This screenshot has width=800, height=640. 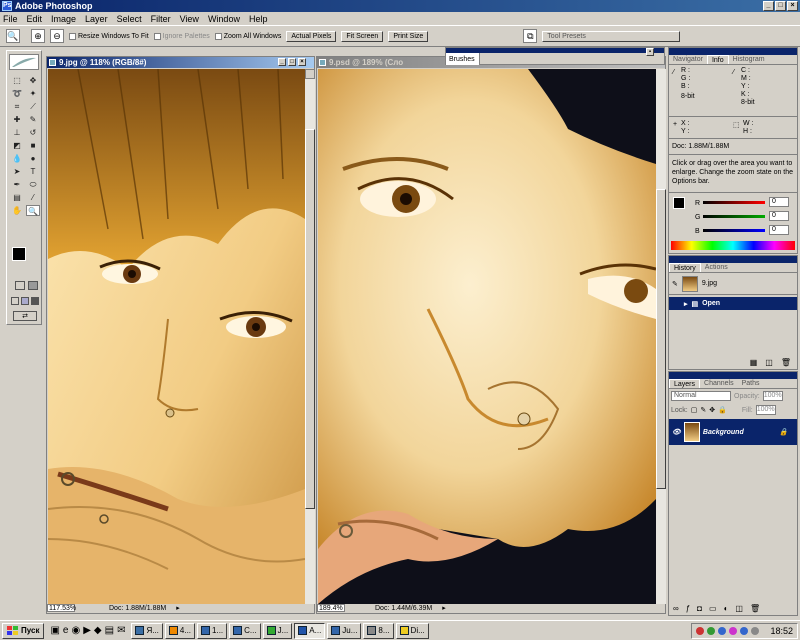 I want to click on zoom-out-icon: ⊖, so click(x=57, y=36).